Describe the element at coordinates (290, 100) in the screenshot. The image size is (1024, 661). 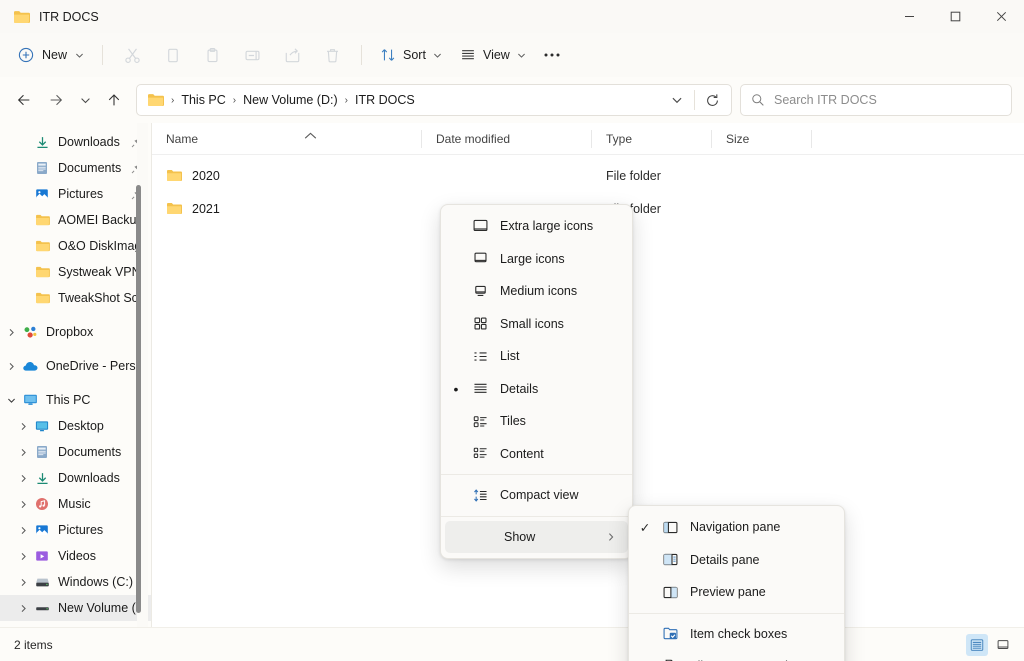
I see `breadcrumb-item-new-volume: New Volume (D:)` at that location.